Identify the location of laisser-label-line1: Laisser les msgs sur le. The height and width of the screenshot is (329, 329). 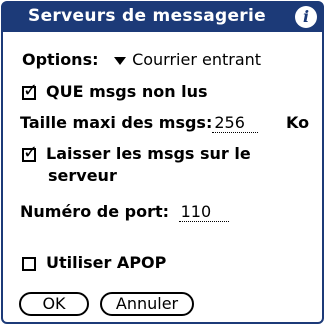
(148, 153).